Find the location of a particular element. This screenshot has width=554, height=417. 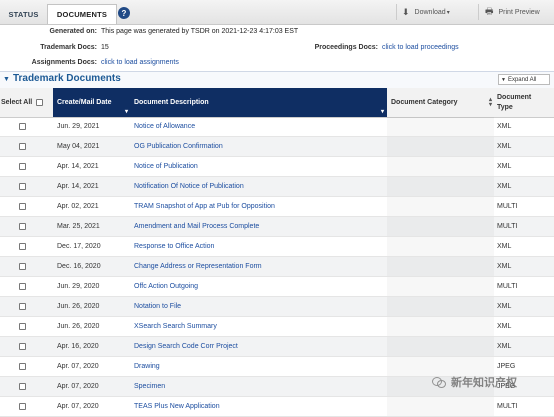

date-column-header: Create/Mail Date ▾ is located at coordinates (91, 102).